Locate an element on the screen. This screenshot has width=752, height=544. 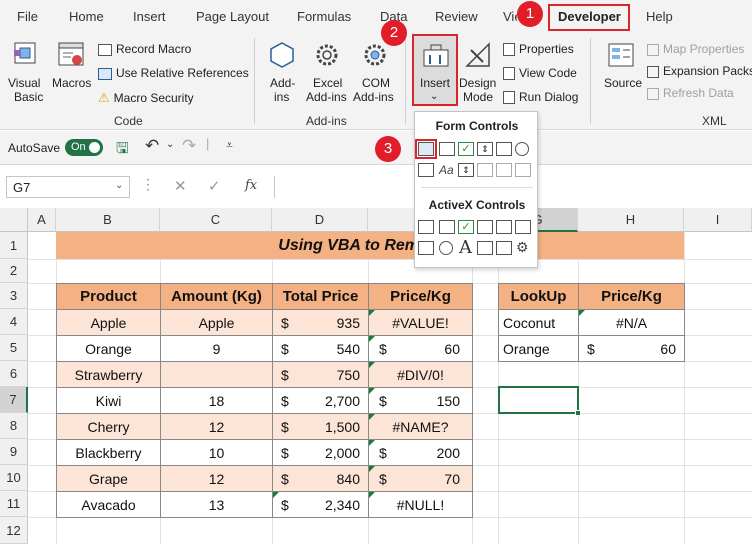
cell-amount: 10 is located at coordinates (216, 452).